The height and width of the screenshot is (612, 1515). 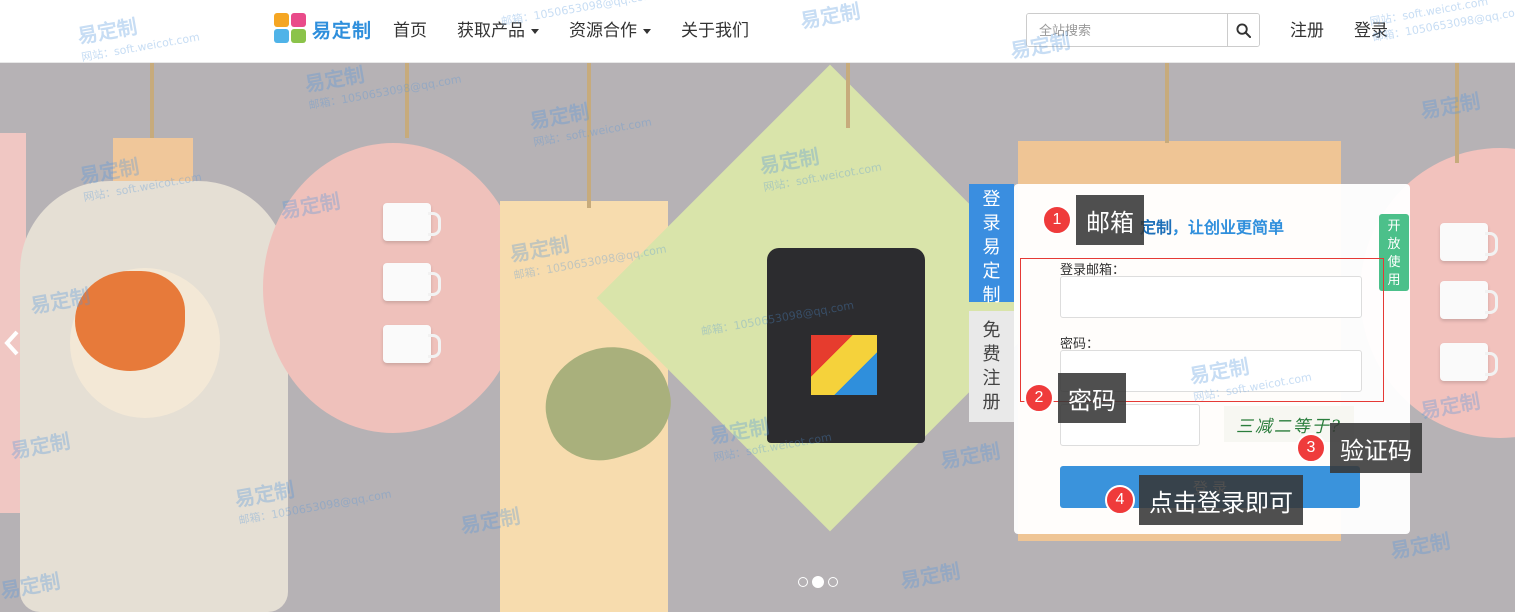 I want to click on fox-illustration, so click(x=130, y=321).